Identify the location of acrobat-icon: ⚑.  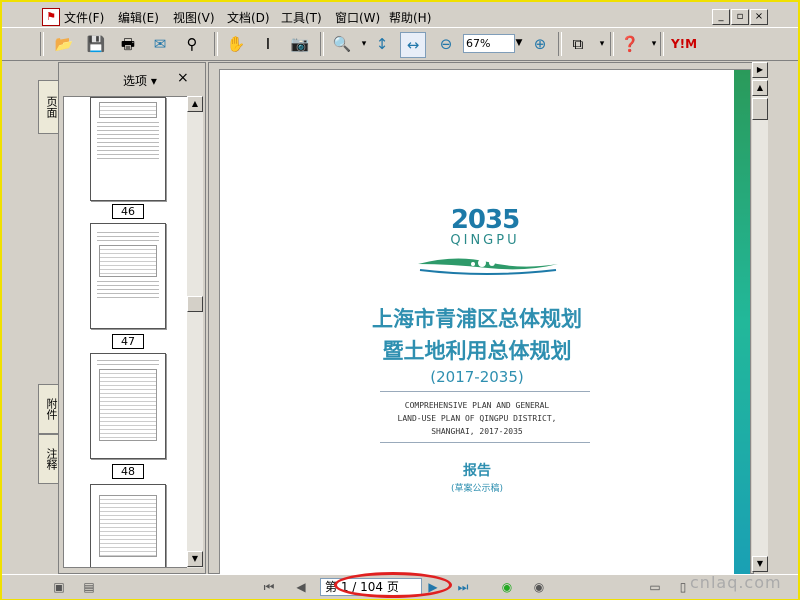
(51, 17).